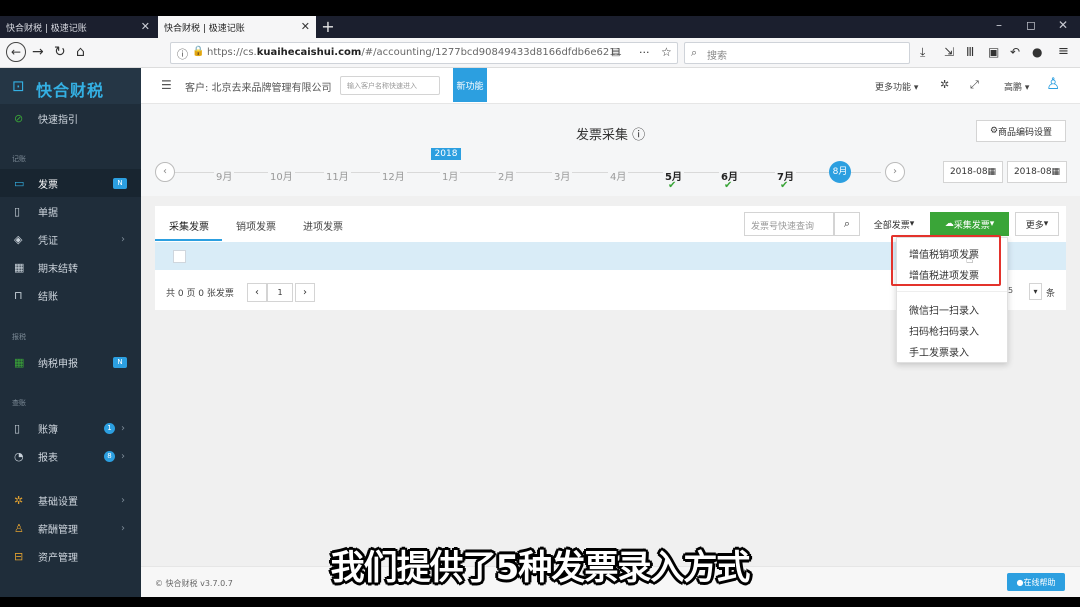 This screenshot has height=607, width=1080. What do you see at coordinates (189, 225) in the screenshot?
I see `tab-collect: 采集发票` at bounding box center [189, 225].